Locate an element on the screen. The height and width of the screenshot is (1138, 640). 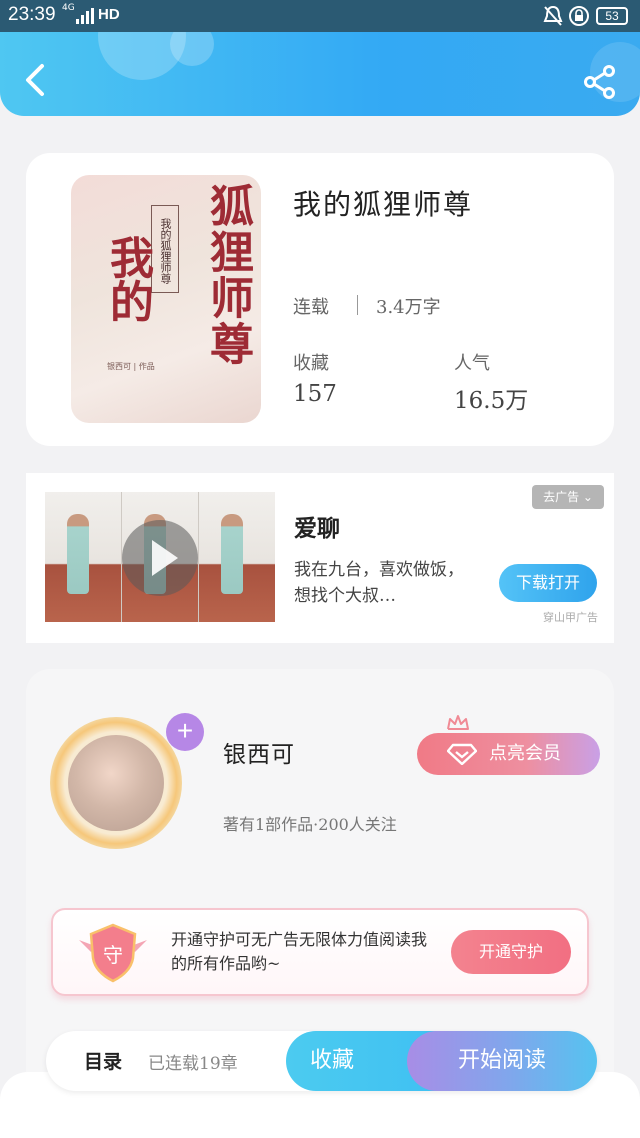
cover-subtitle: 我的狐狸师尊 is located at coordinates (165, 249).